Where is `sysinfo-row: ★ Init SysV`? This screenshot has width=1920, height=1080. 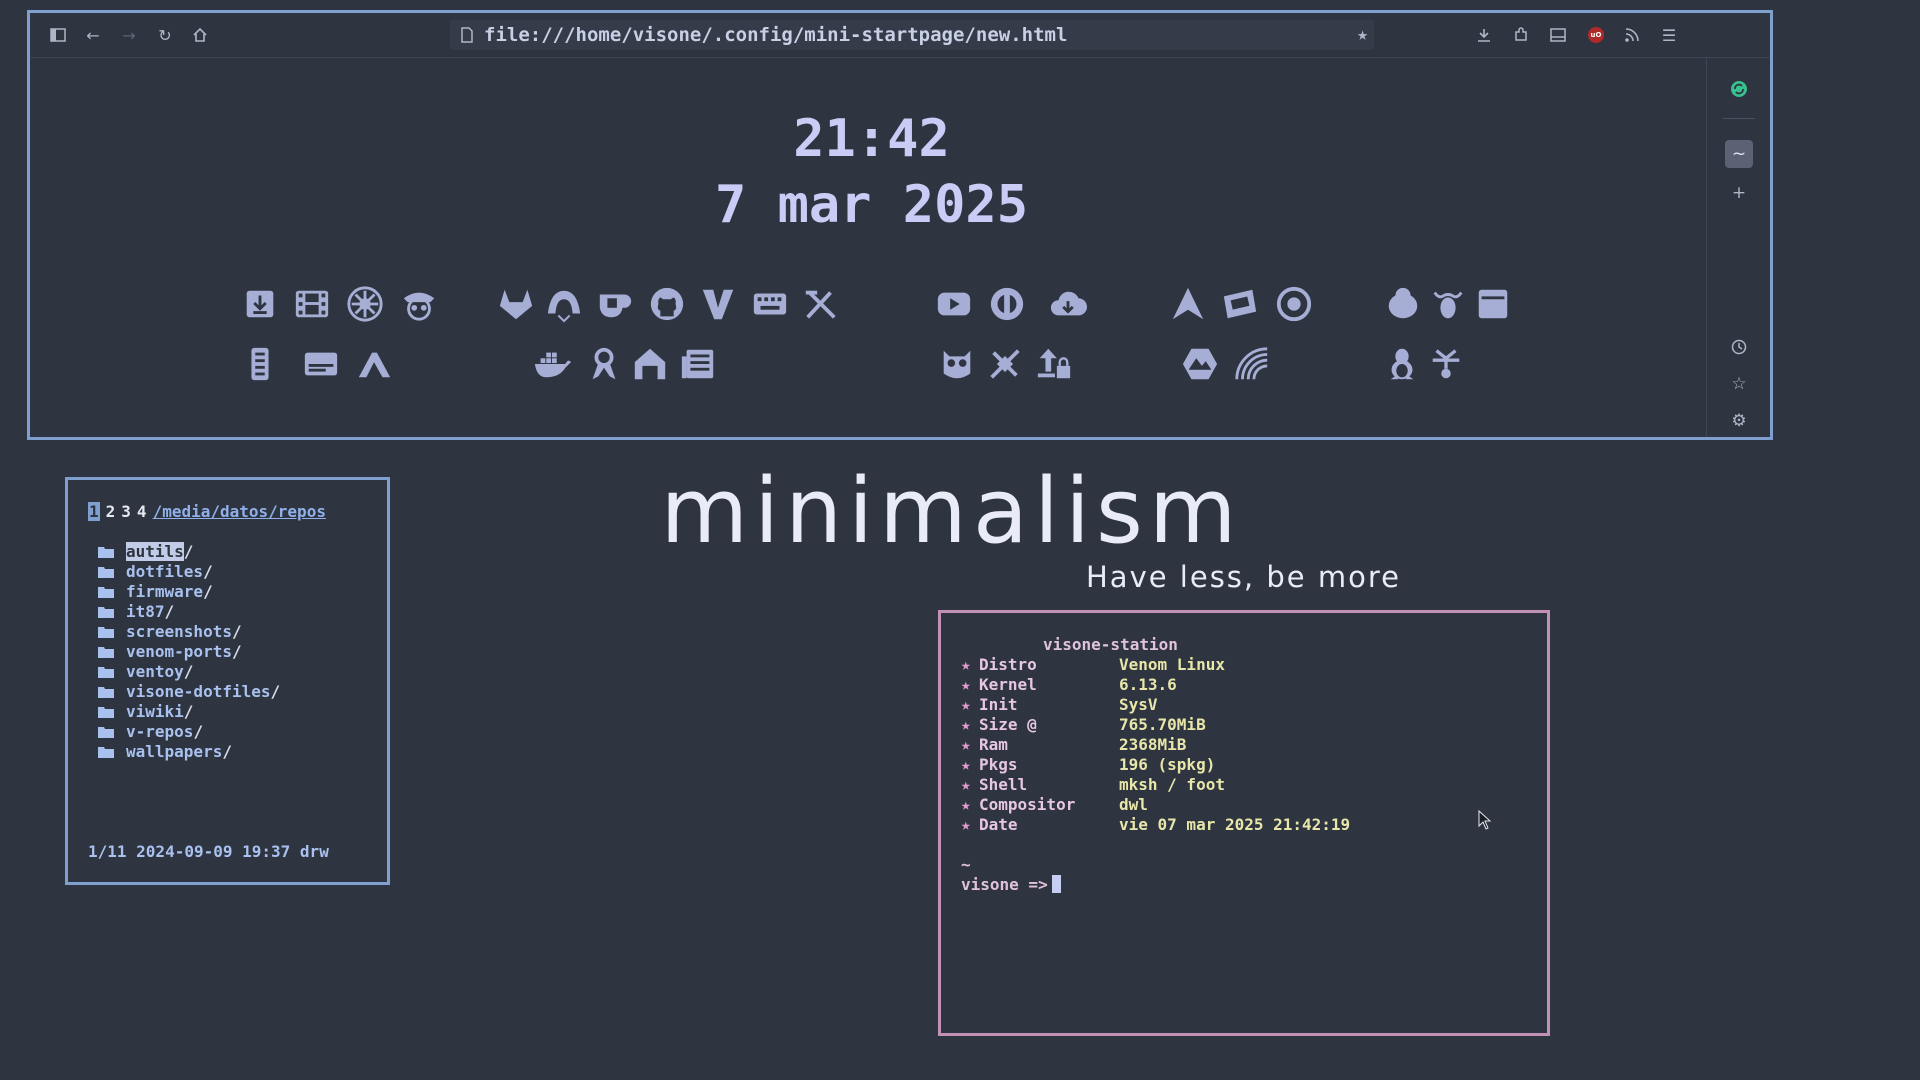 sysinfo-row: ★ Init SysV is located at coordinates (1059, 704).